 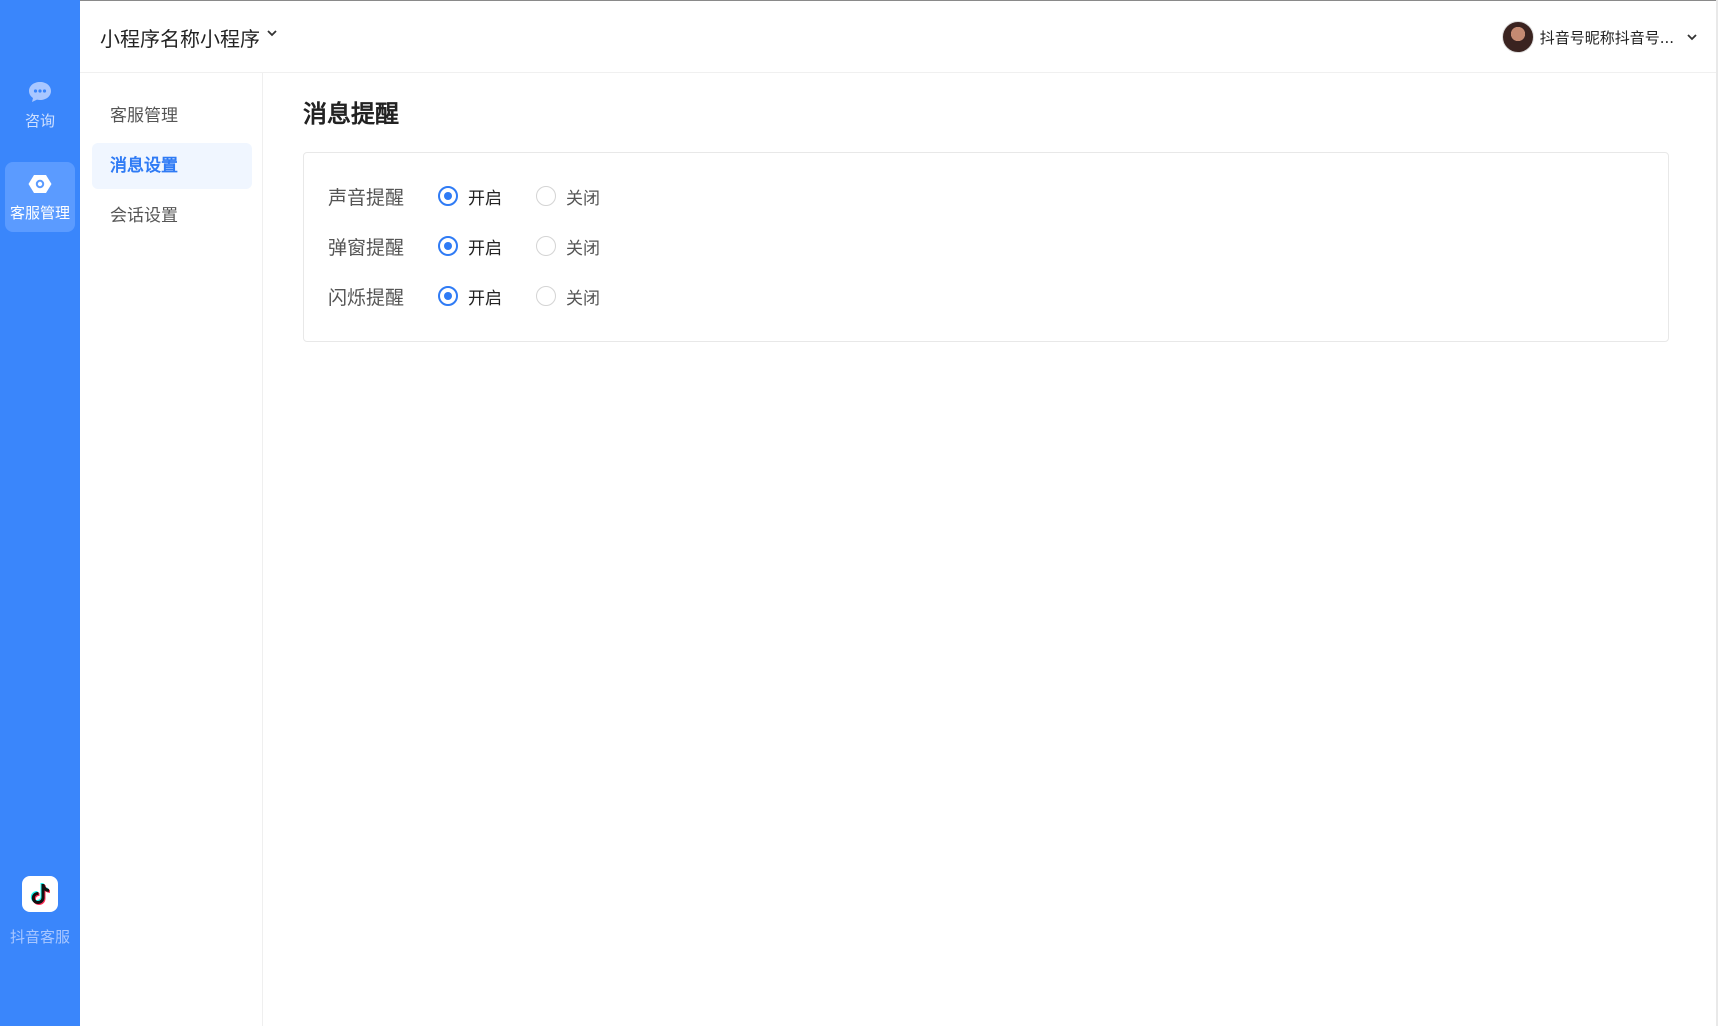 What do you see at coordinates (366, 297) in the screenshot?
I see `setting-label: 闪烁提醒` at bounding box center [366, 297].